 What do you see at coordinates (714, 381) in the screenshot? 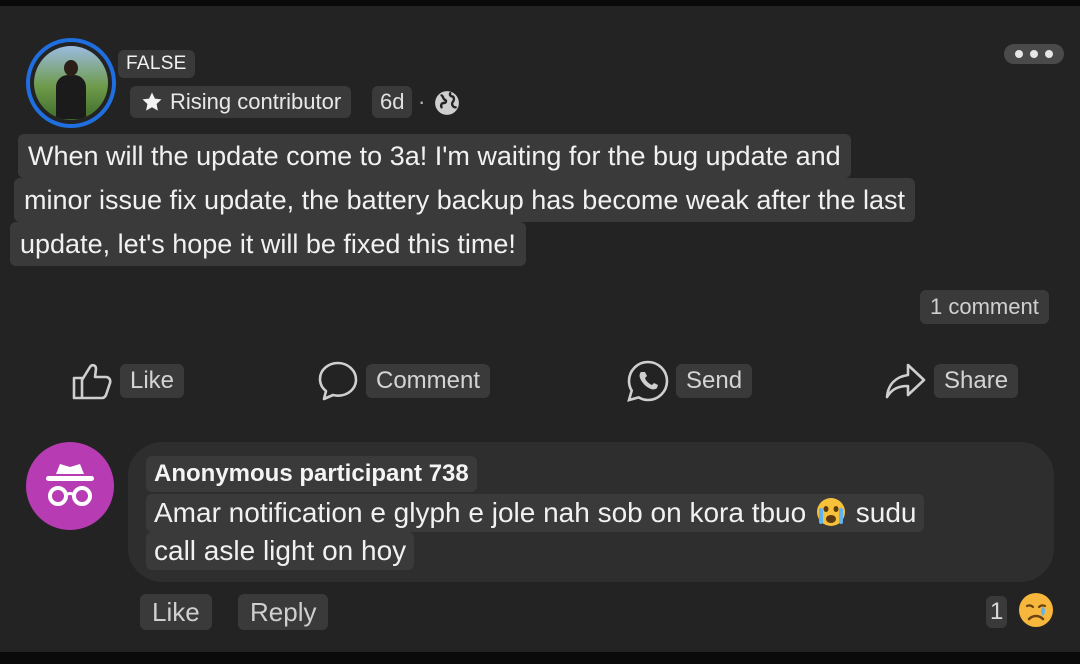
I see `send-label: Send` at bounding box center [714, 381].